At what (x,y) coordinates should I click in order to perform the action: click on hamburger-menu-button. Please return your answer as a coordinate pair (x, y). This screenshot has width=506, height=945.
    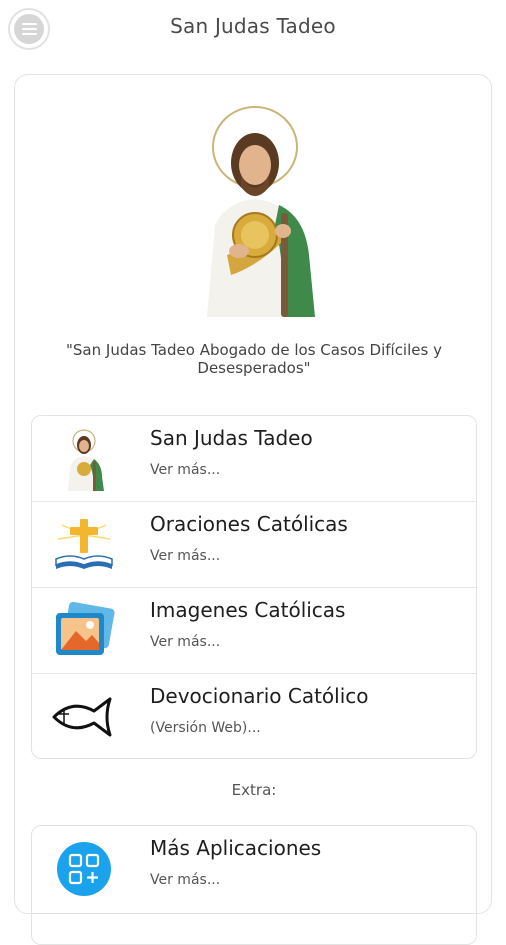
    Looking at the image, I should click on (29, 29).